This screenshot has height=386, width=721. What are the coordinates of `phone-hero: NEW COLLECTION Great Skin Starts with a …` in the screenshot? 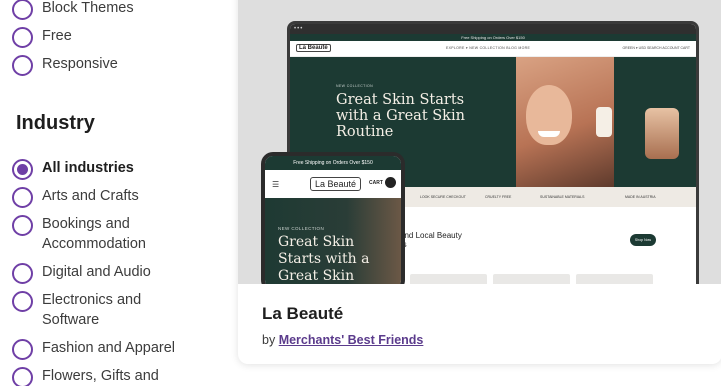 It's located at (333, 241).